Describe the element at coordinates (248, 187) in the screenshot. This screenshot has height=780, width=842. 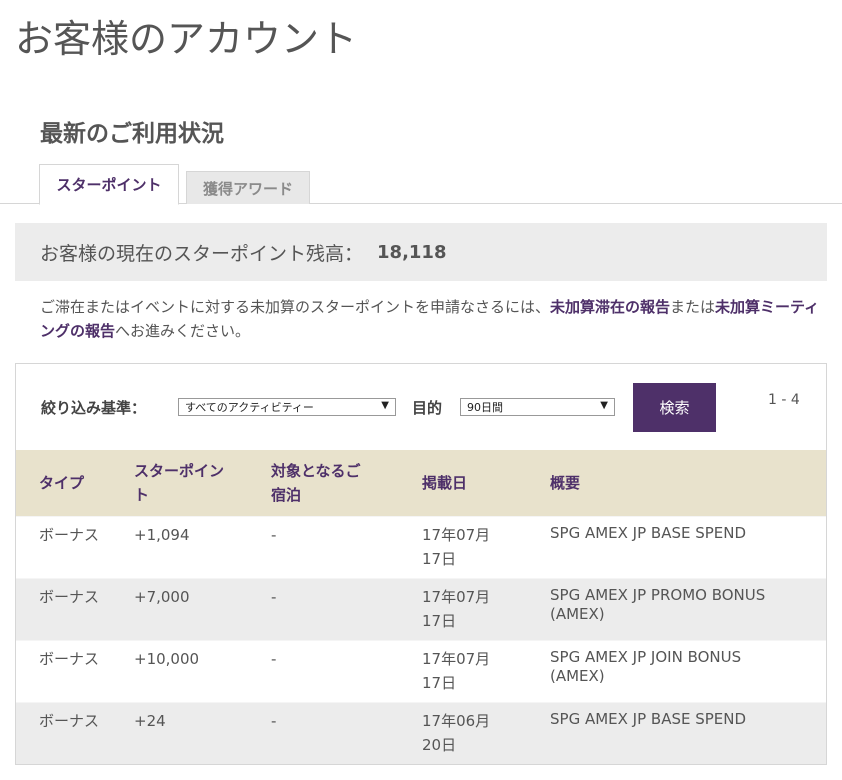
I see `tab-awards: 獲得アワード` at that location.